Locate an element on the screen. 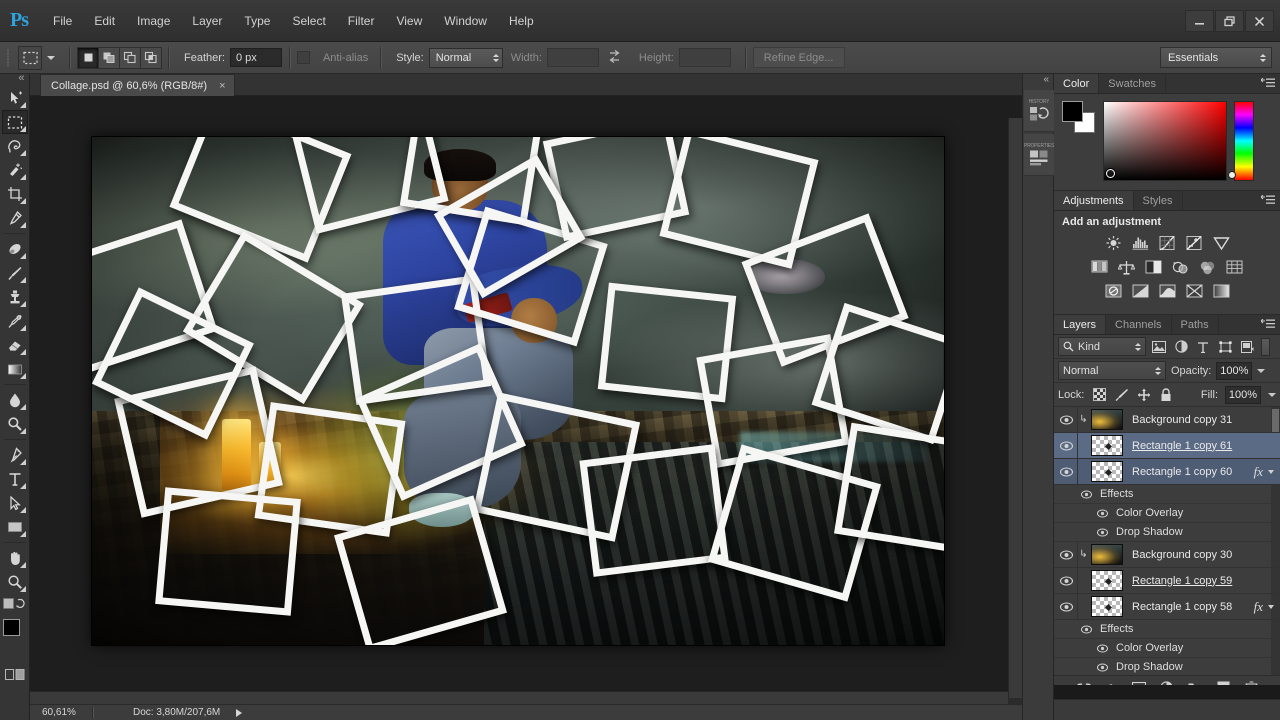 The height and width of the screenshot is (720, 1280). color-balance-icon is located at coordinates (1127, 267).